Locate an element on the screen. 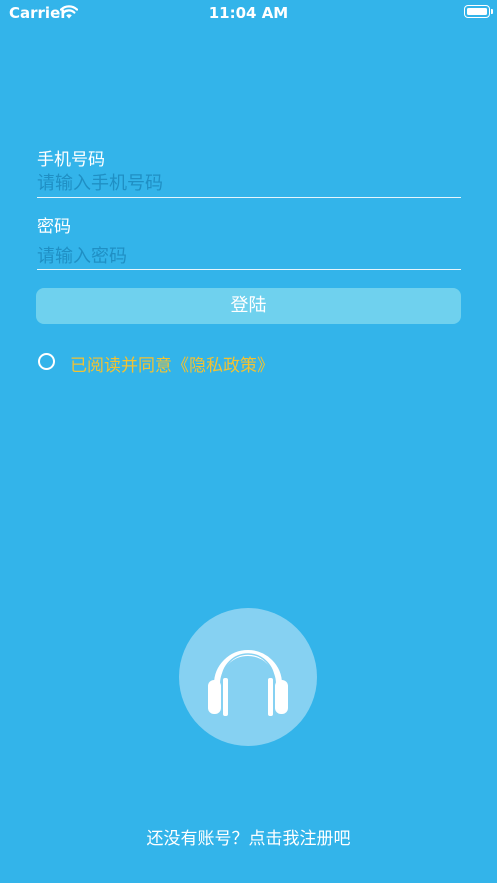 The height and width of the screenshot is (883, 497). privacy-policy-agreement: 已阅读并同意《隐私政策》 is located at coordinates (172, 363).